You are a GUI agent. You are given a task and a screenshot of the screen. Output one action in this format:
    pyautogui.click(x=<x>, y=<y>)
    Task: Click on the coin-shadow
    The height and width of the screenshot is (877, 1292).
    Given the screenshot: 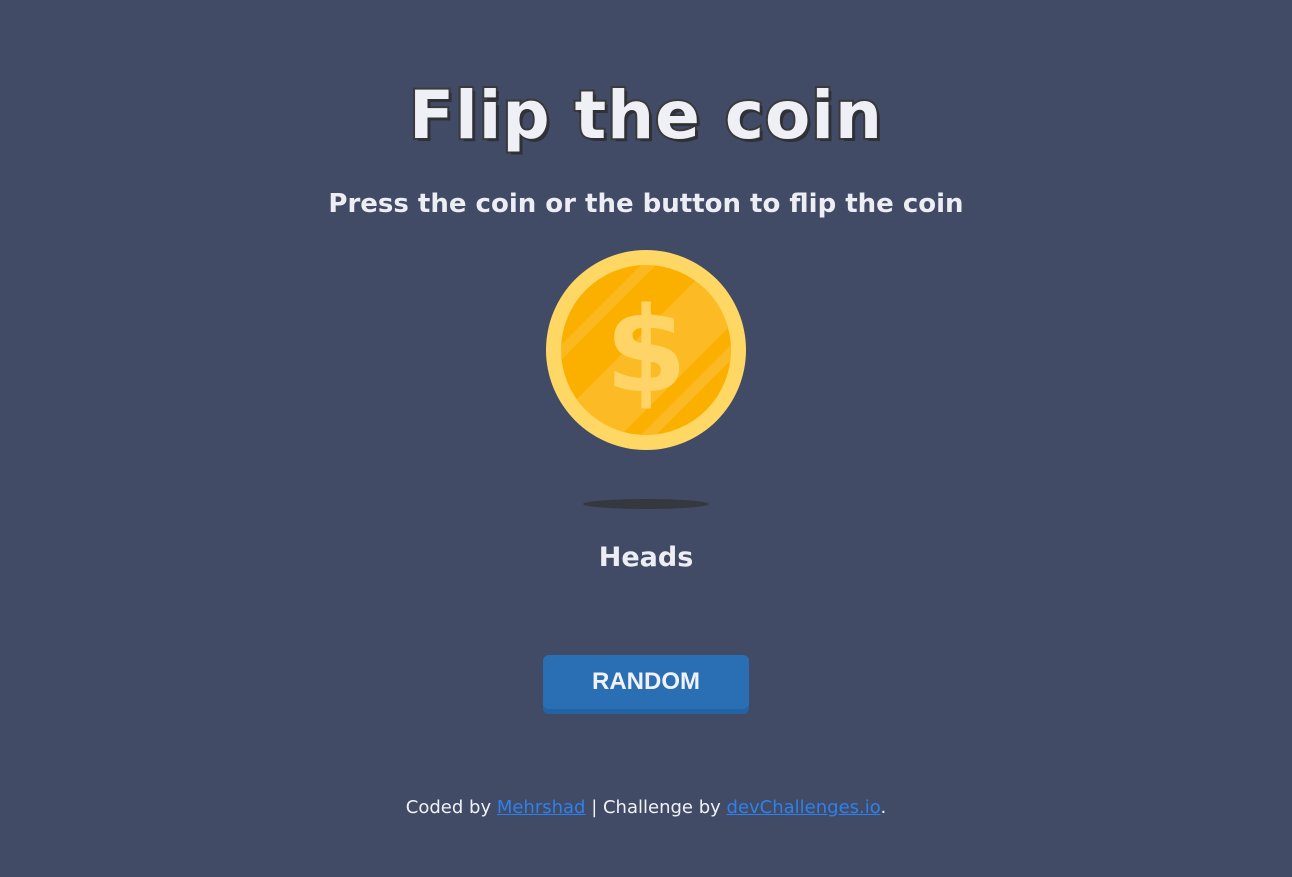 What is the action you would take?
    pyautogui.click(x=646, y=504)
    